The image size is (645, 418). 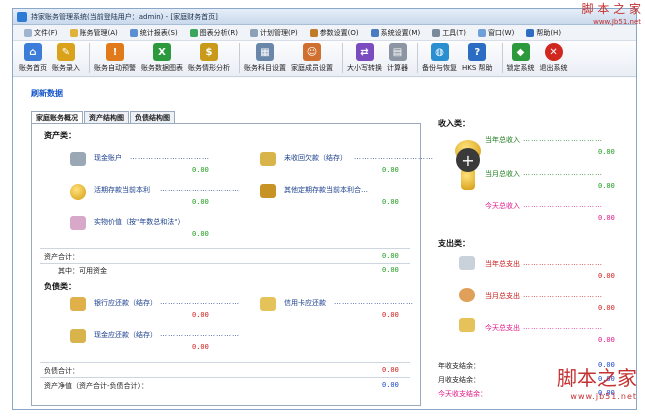 What do you see at coordinates (454, 123) in the screenshot?
I see `income-heading: 收入类：` at bounding box center [454, 123].